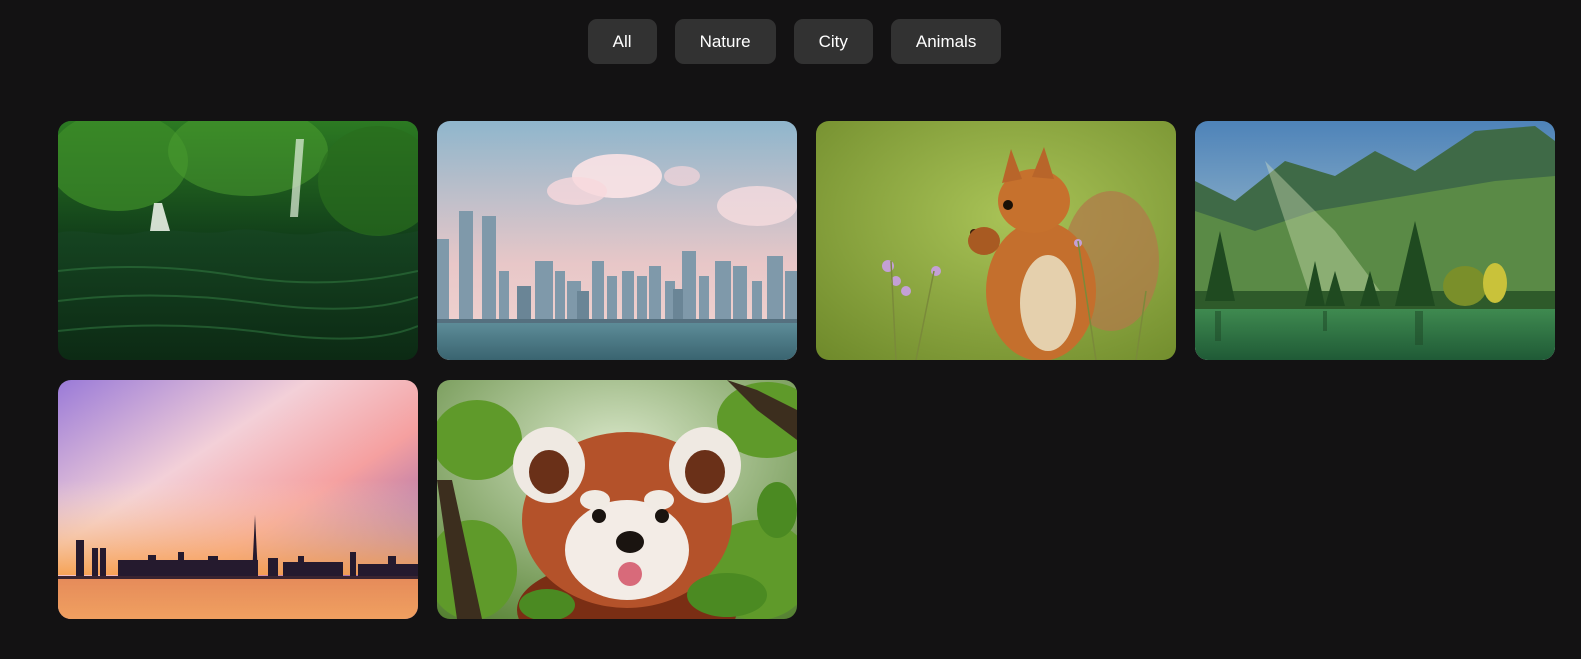 The height and width of the screenshot is (659, 1581). I want to click on skyline-sunset-image, so click(238, 499).